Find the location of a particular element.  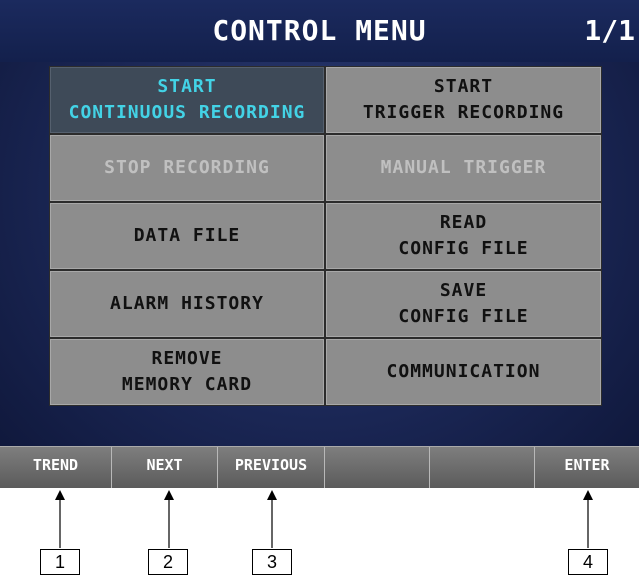

function-key-bar: TREND NEXT PREVIOUS ENTER is located at coordinates (319, 467).